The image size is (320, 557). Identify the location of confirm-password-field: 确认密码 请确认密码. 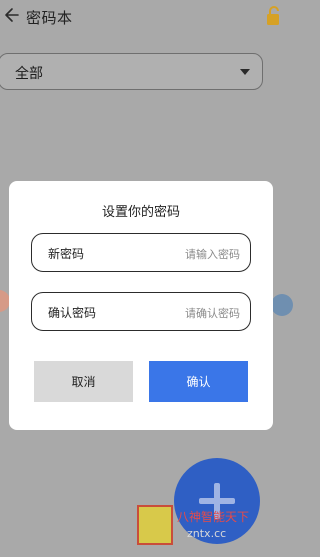
(141, 311).